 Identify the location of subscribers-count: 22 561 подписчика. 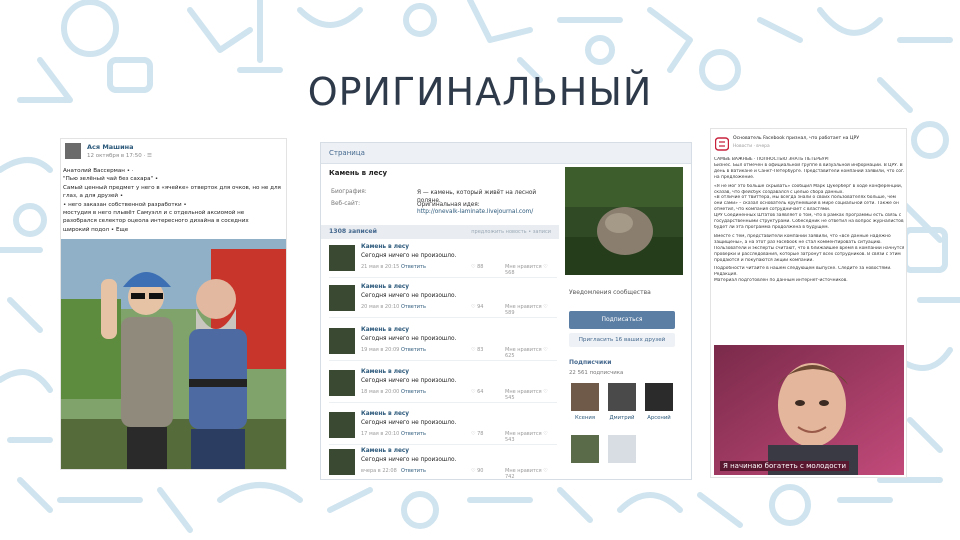
(596, 373).